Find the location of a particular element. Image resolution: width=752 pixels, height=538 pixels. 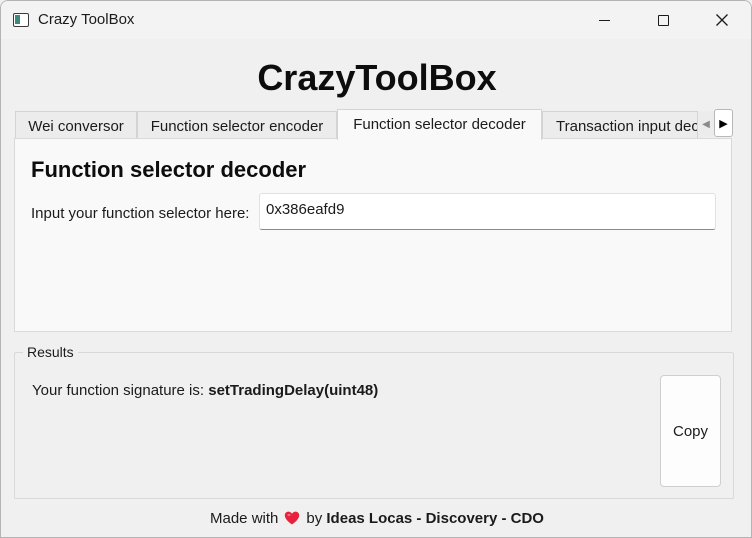

chevron-left-icon: ◀ is located at coordinates (706, 124).